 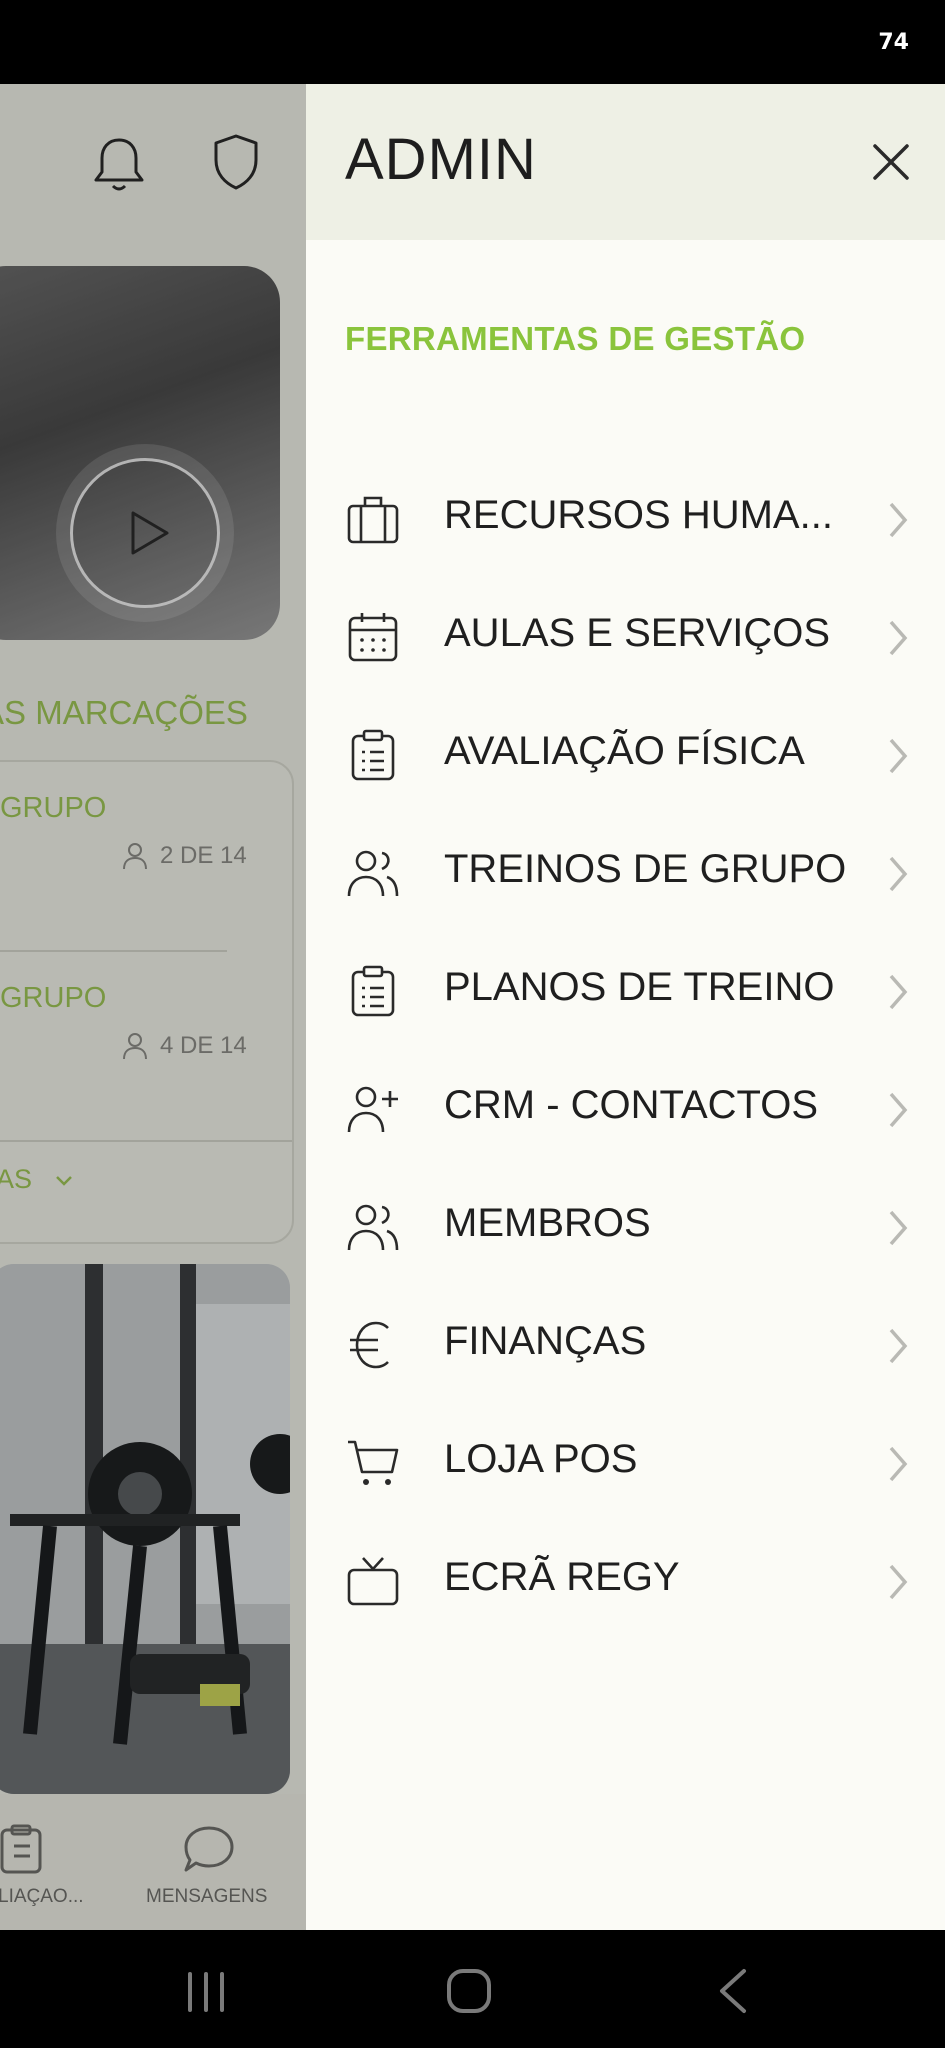 I want to click on tv-icon, so click(x=373, y=1581).